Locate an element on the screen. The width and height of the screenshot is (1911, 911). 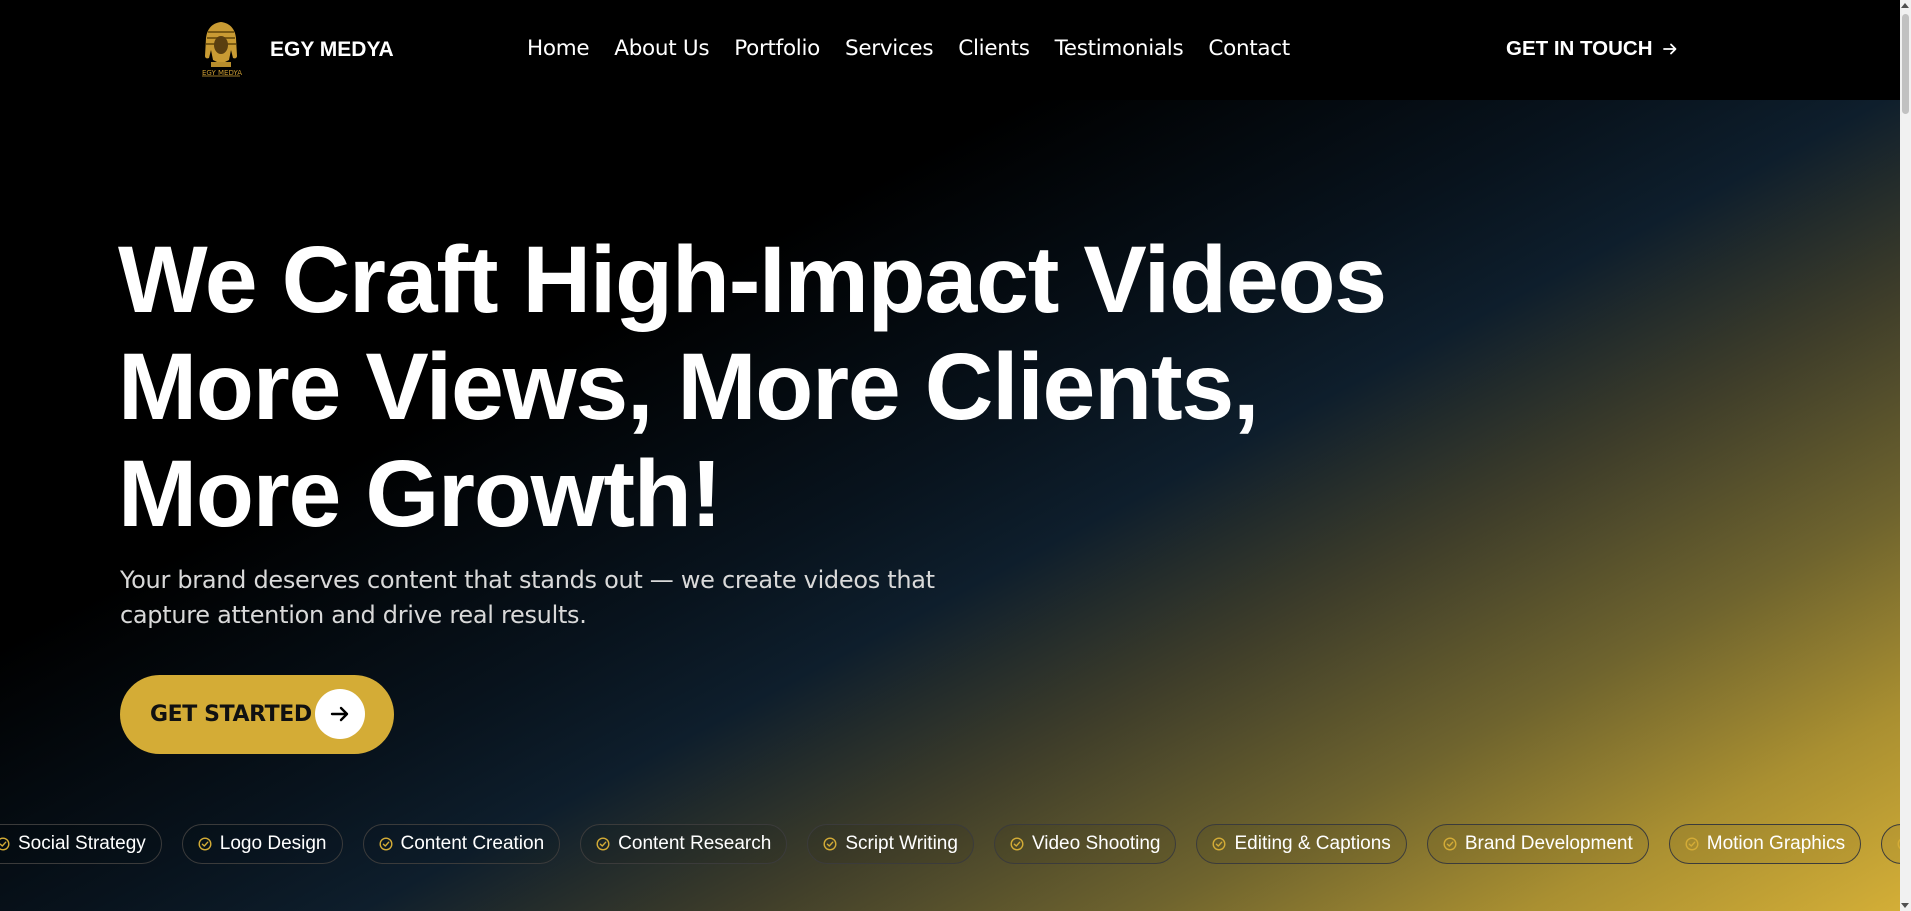
service-chip-label: Editing & Captions is located at coordinates (1312, 843).